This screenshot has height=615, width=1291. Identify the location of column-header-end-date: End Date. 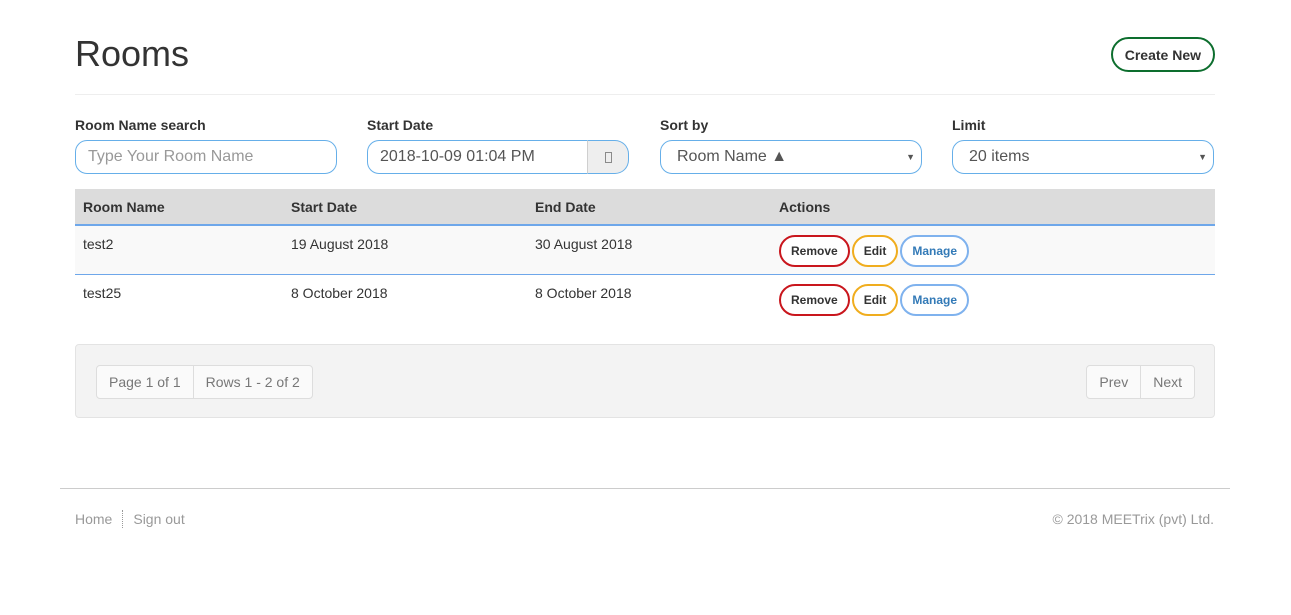
(649, 207).